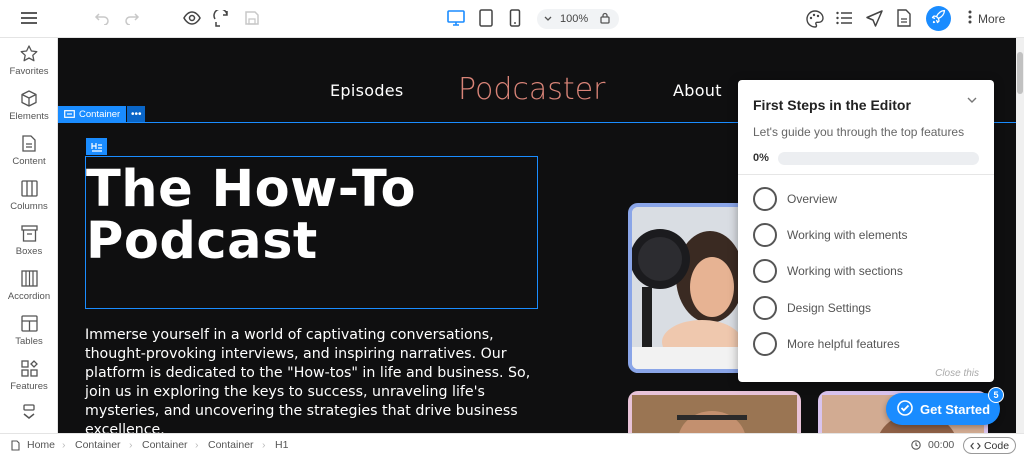  Describe the element at coordinates (281, 445) in the screenshot. I see `breadcrumb-h1: H1` at that location.